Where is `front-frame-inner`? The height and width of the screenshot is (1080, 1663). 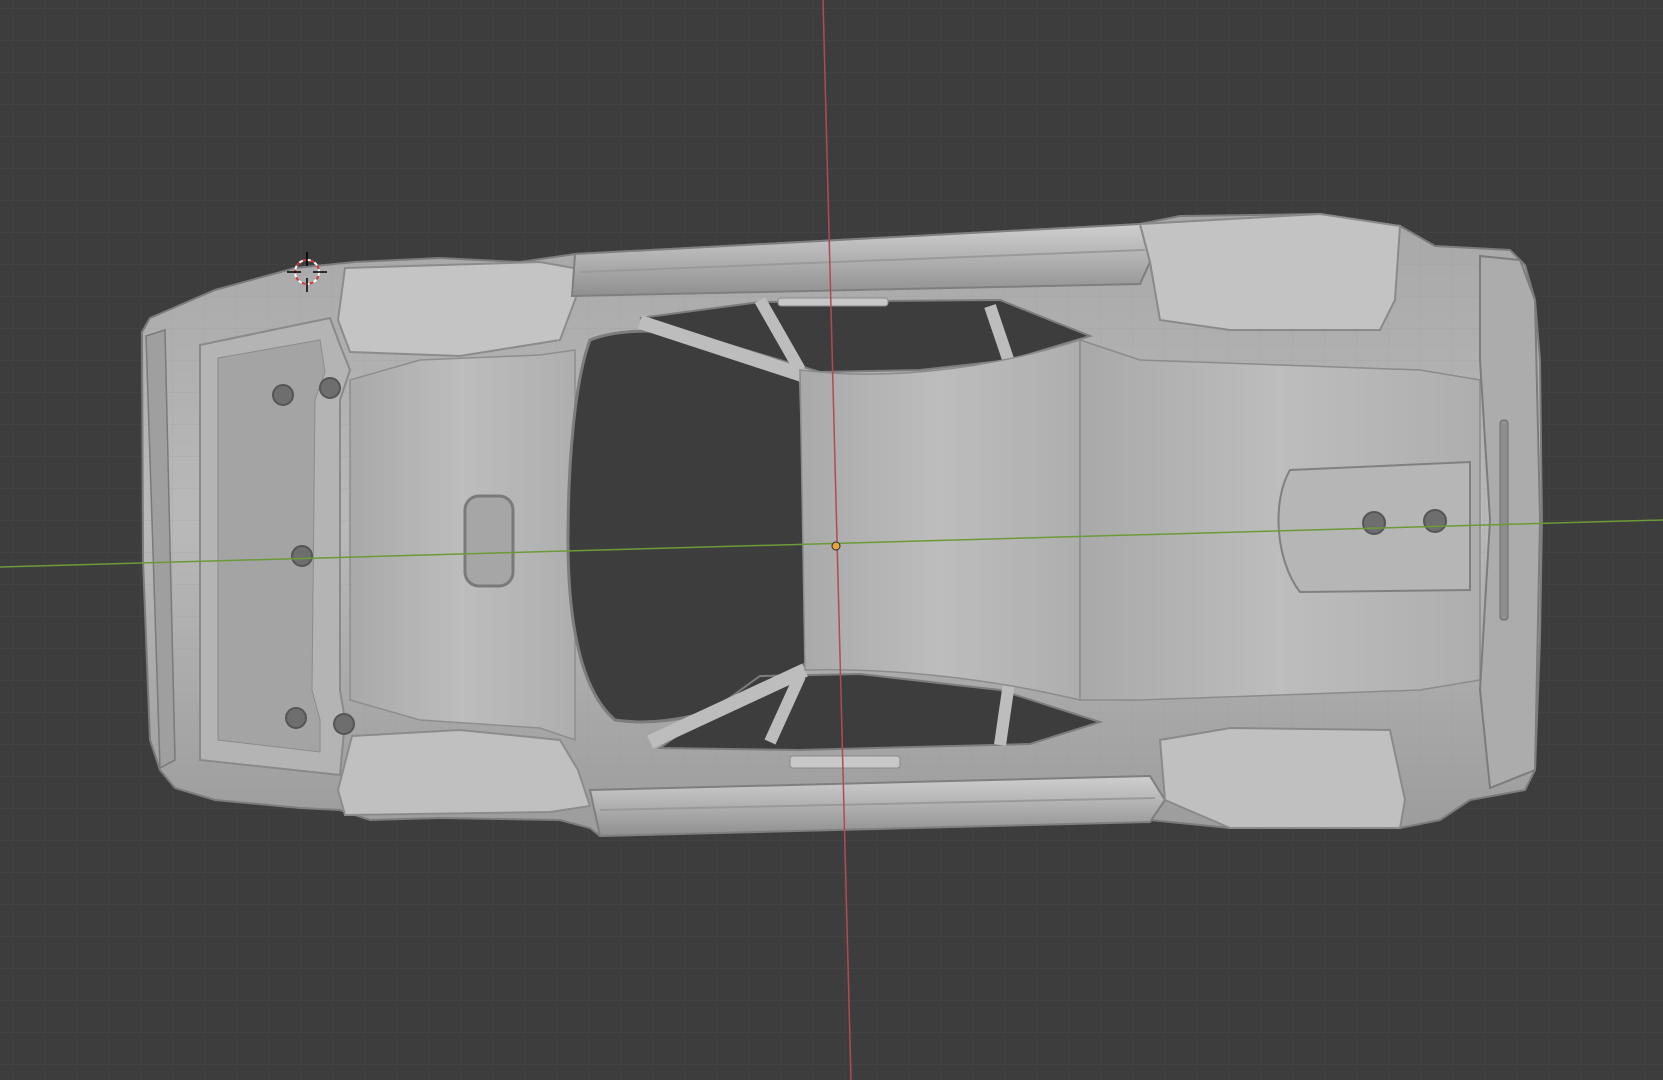 front-frame-inner is located at coordinates (271, 546).